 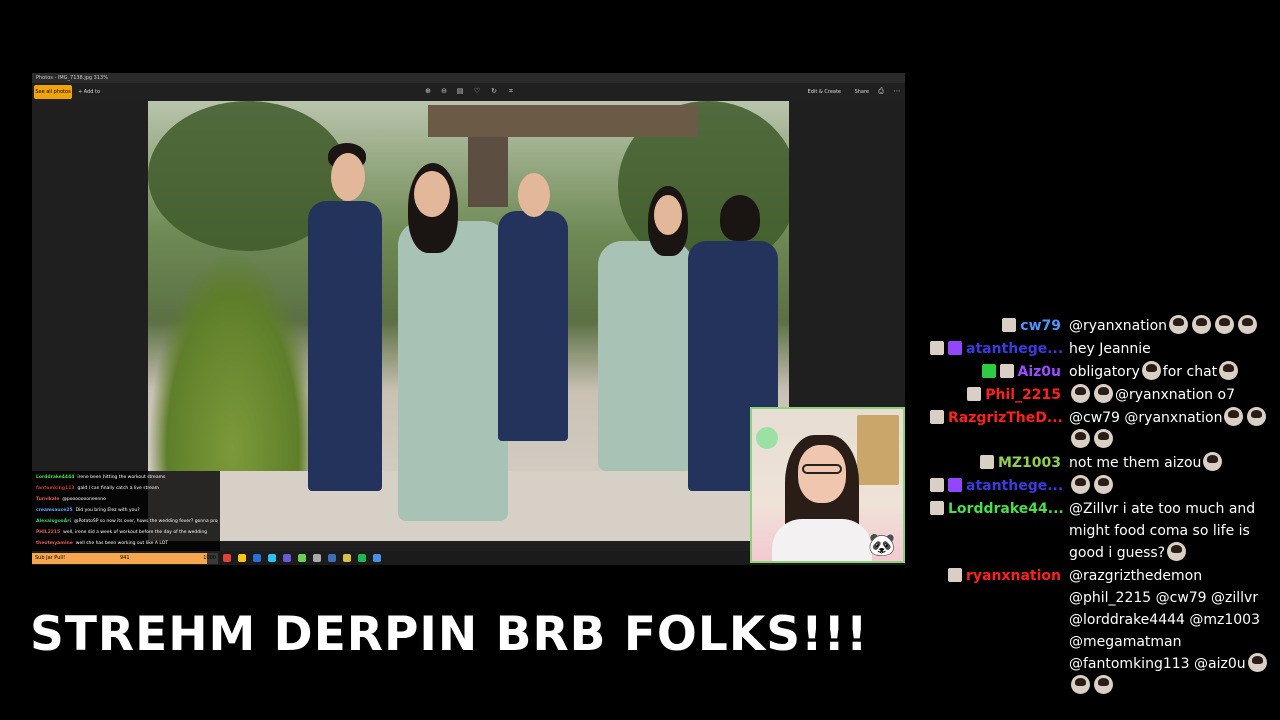 I want to click on mini-chat-line: Turnikale @poooooooneenne, so click(x=127, y=499).